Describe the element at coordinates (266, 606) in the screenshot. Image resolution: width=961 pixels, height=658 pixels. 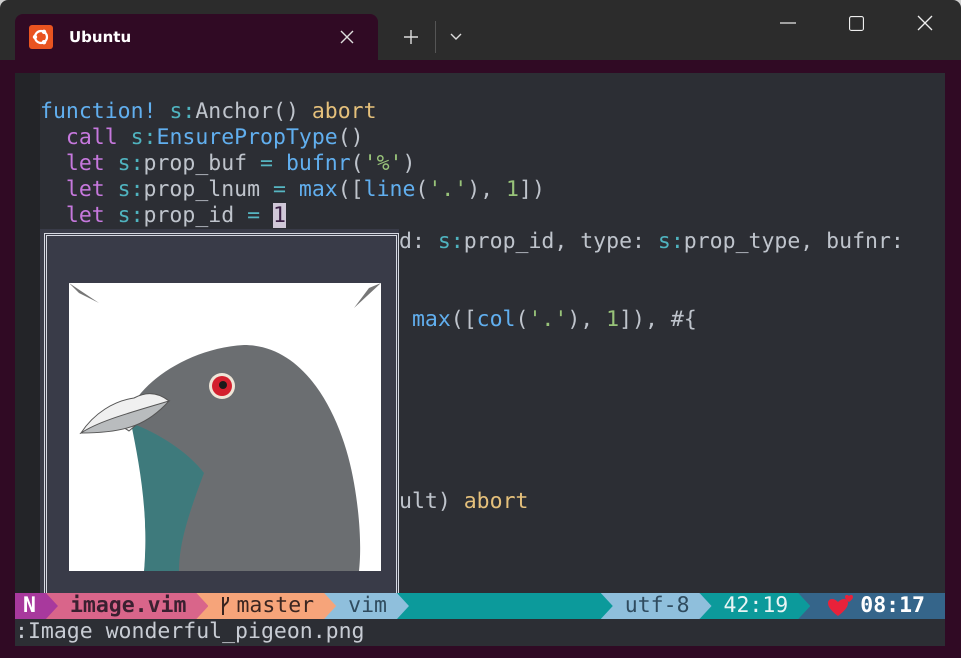
I see `git-branch-segment: master` at that location.